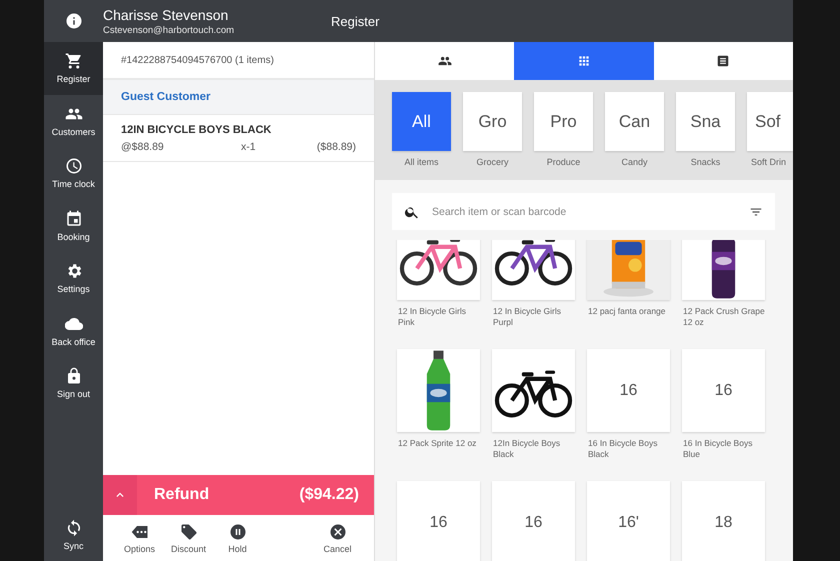  Describe the element at coordinates (437, 443) in the screenshot. I see `product-name: 12 Pack Sprite 12 oz` at that location.